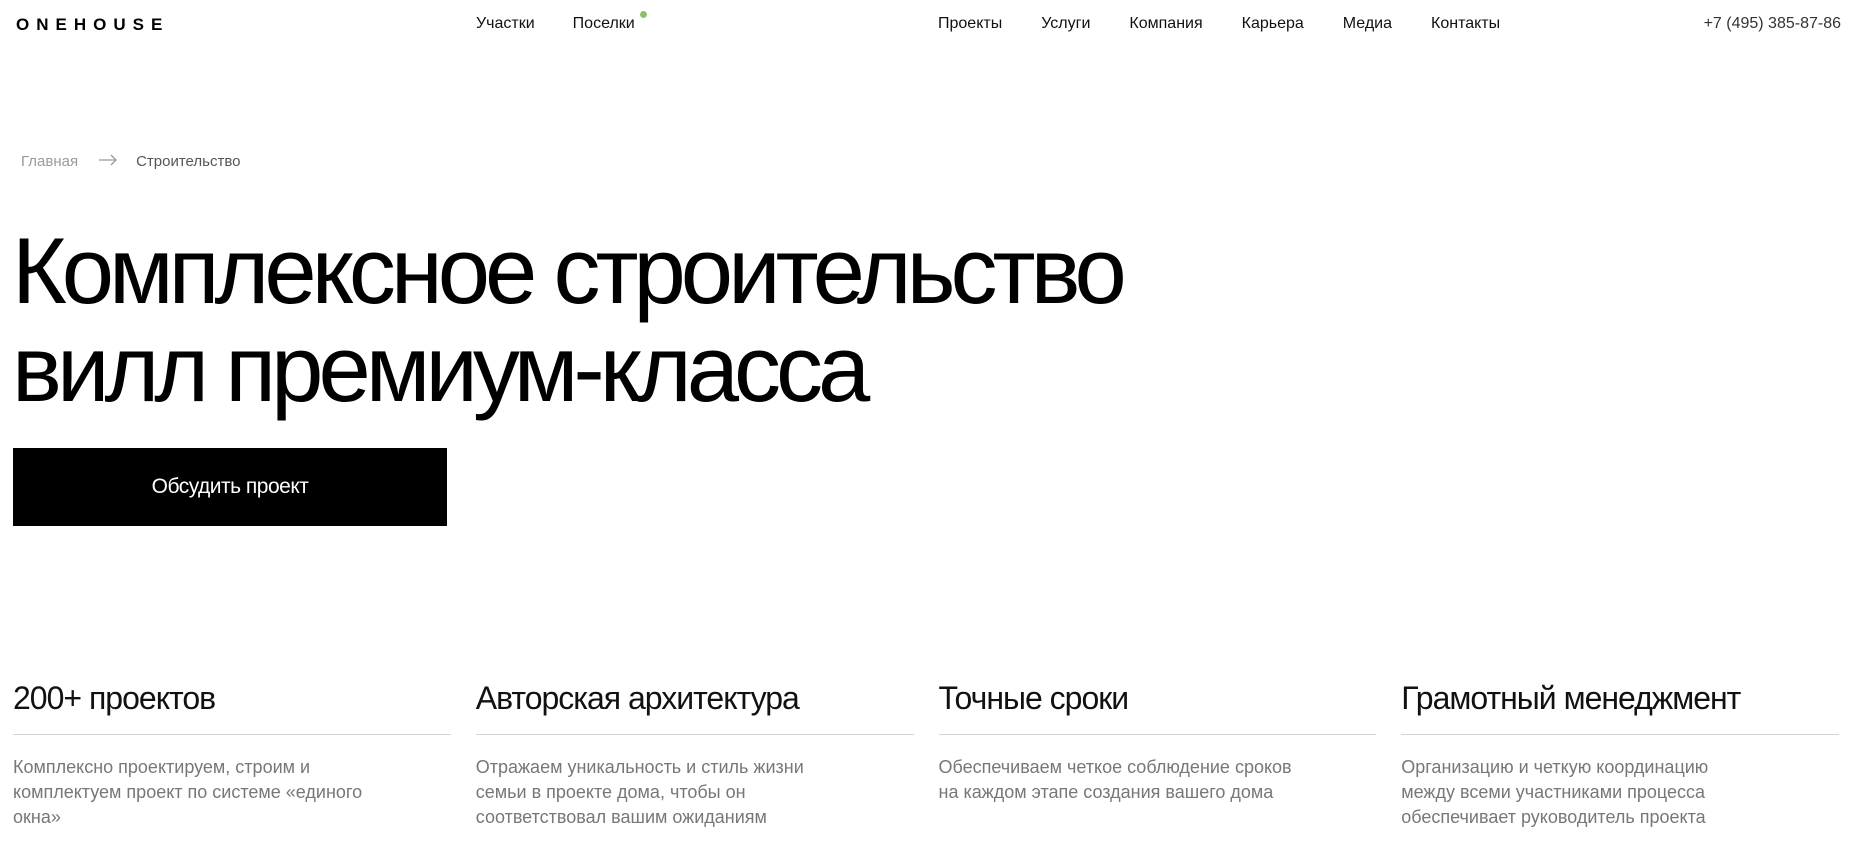 Image resolution: width=1850 pixels, height=844 pixels. What do you see at coordinates (108, 161) in the screenshot?
I see `arrow-right-icon` at bounding box center [108, 161].